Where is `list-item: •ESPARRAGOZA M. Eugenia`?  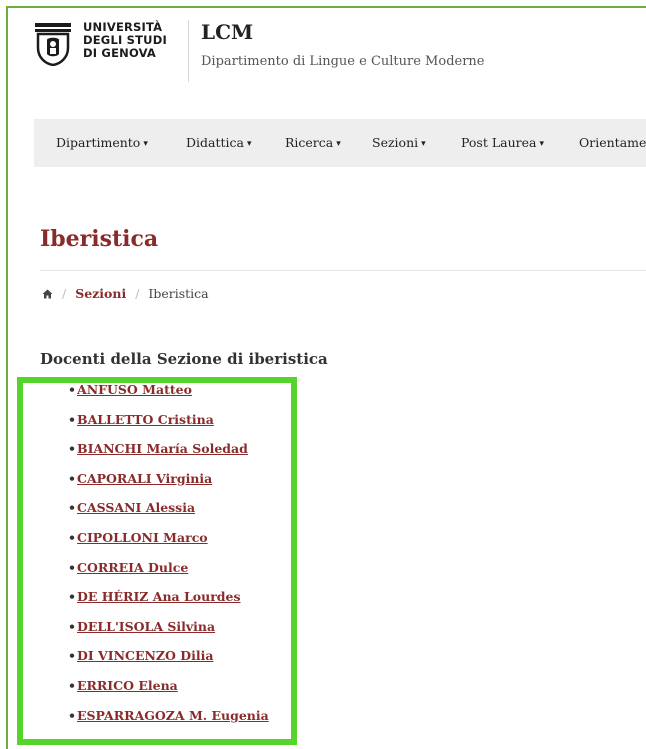 list-item: •ESPARRAGOZA M. Eugenia is located at coordinates (168, 723).